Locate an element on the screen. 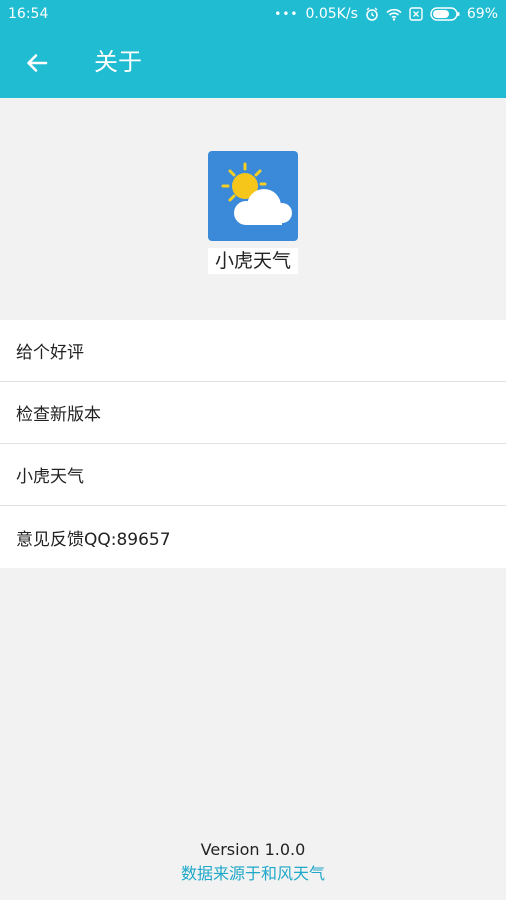  battery-icon is located at coordinates (445, 14).